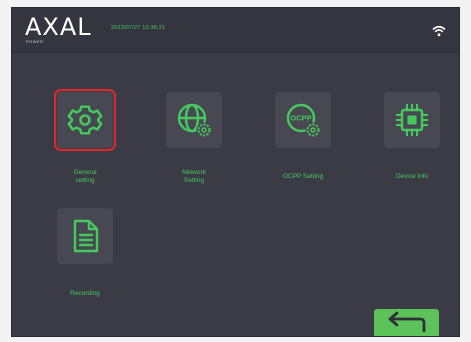 Image resolution: width=471 pixels, height=342 pixels. Describe the element at coordinates (300, 118) in the screenshot. I see `svg-text: OCPP` at that location.